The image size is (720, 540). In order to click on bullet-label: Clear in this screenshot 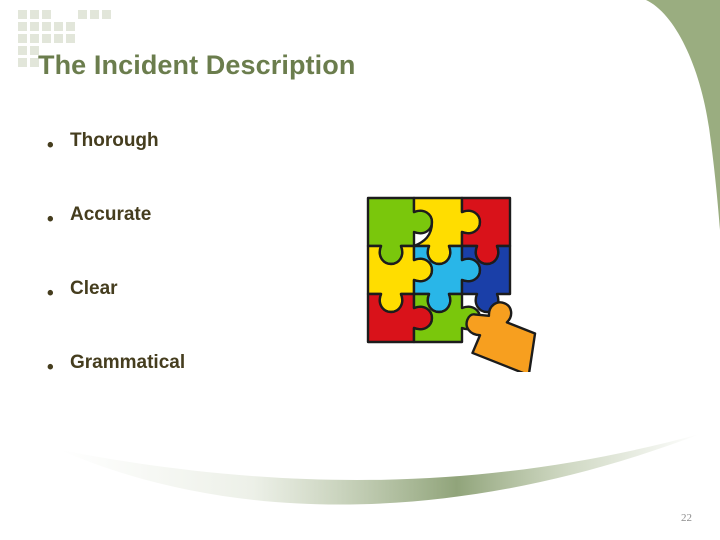, I will do `click(94, 288)`.